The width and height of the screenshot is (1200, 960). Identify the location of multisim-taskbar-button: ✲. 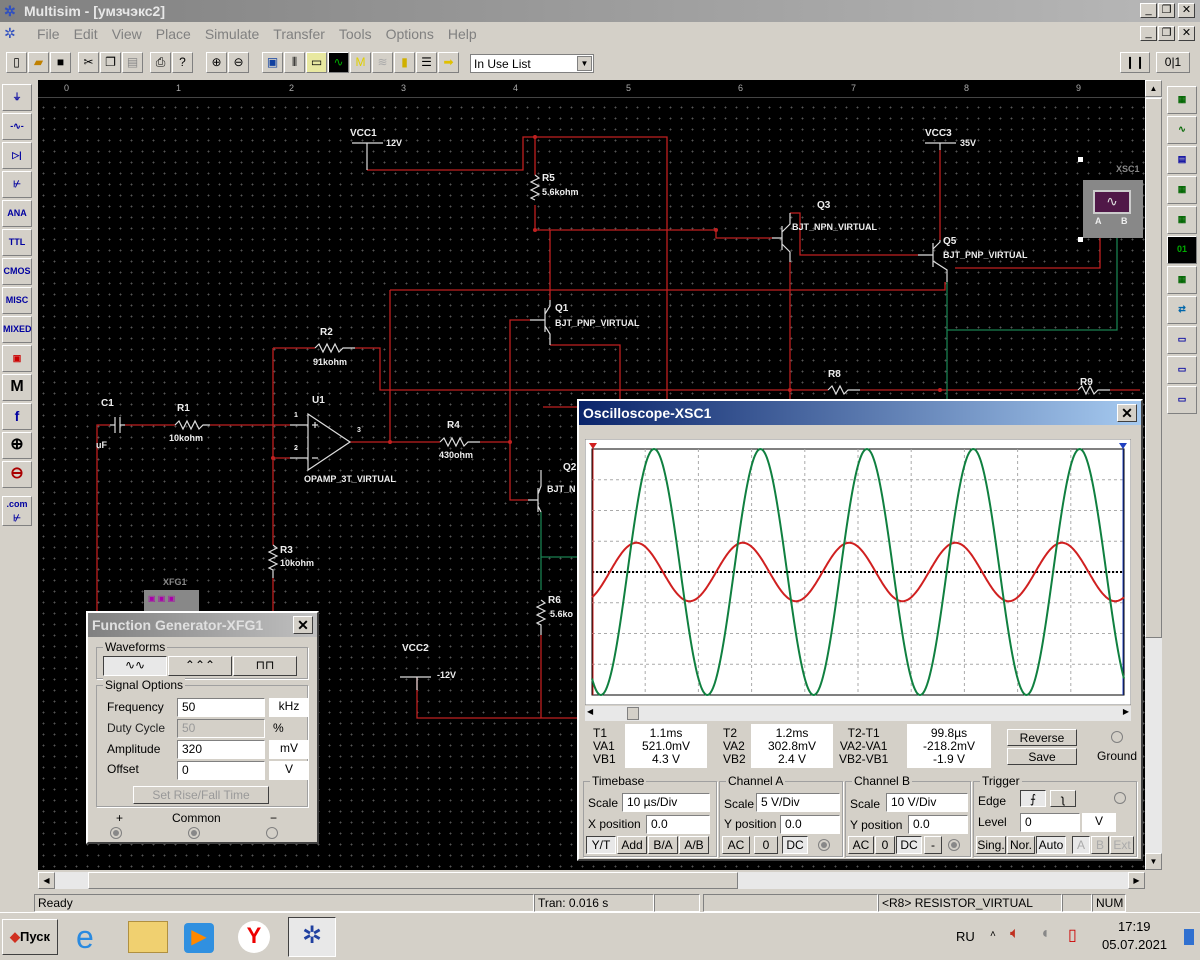
(312, 937).